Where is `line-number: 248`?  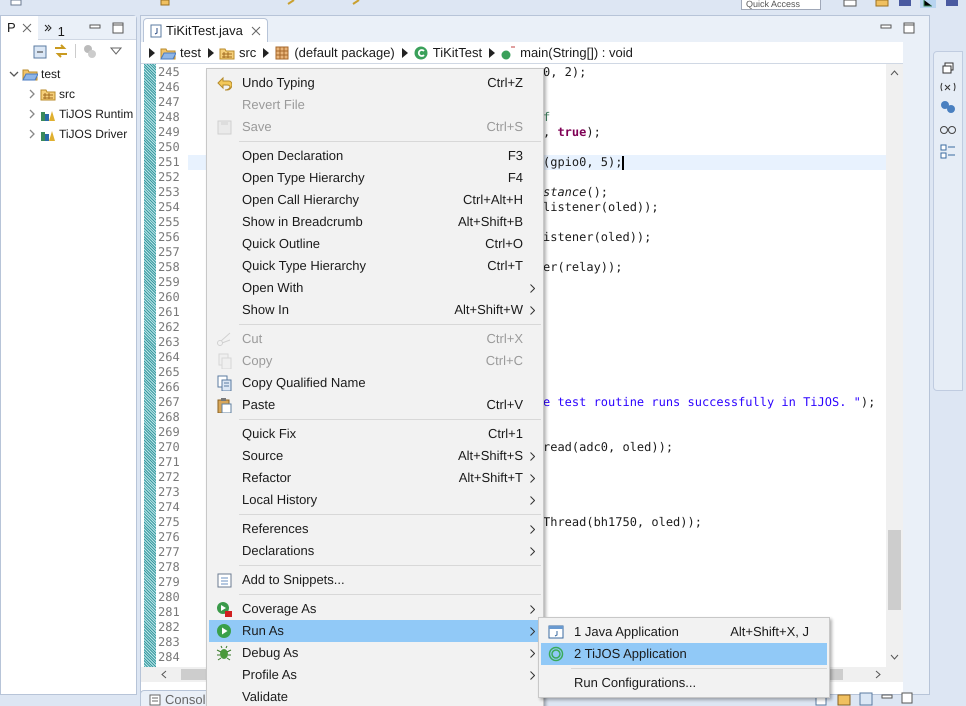 line-number: 248 is located at coordinates (169, 117).